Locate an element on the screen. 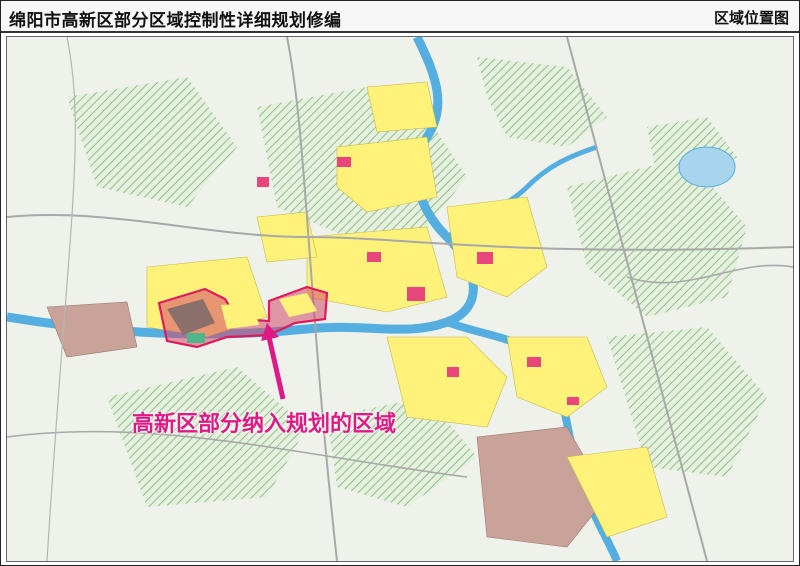 Image resolution: width=800 pixels, height=566 pixels. map-title: 绵阳市高新区部分区域控制性详细规划修编 is located at coordinates (175, 21).